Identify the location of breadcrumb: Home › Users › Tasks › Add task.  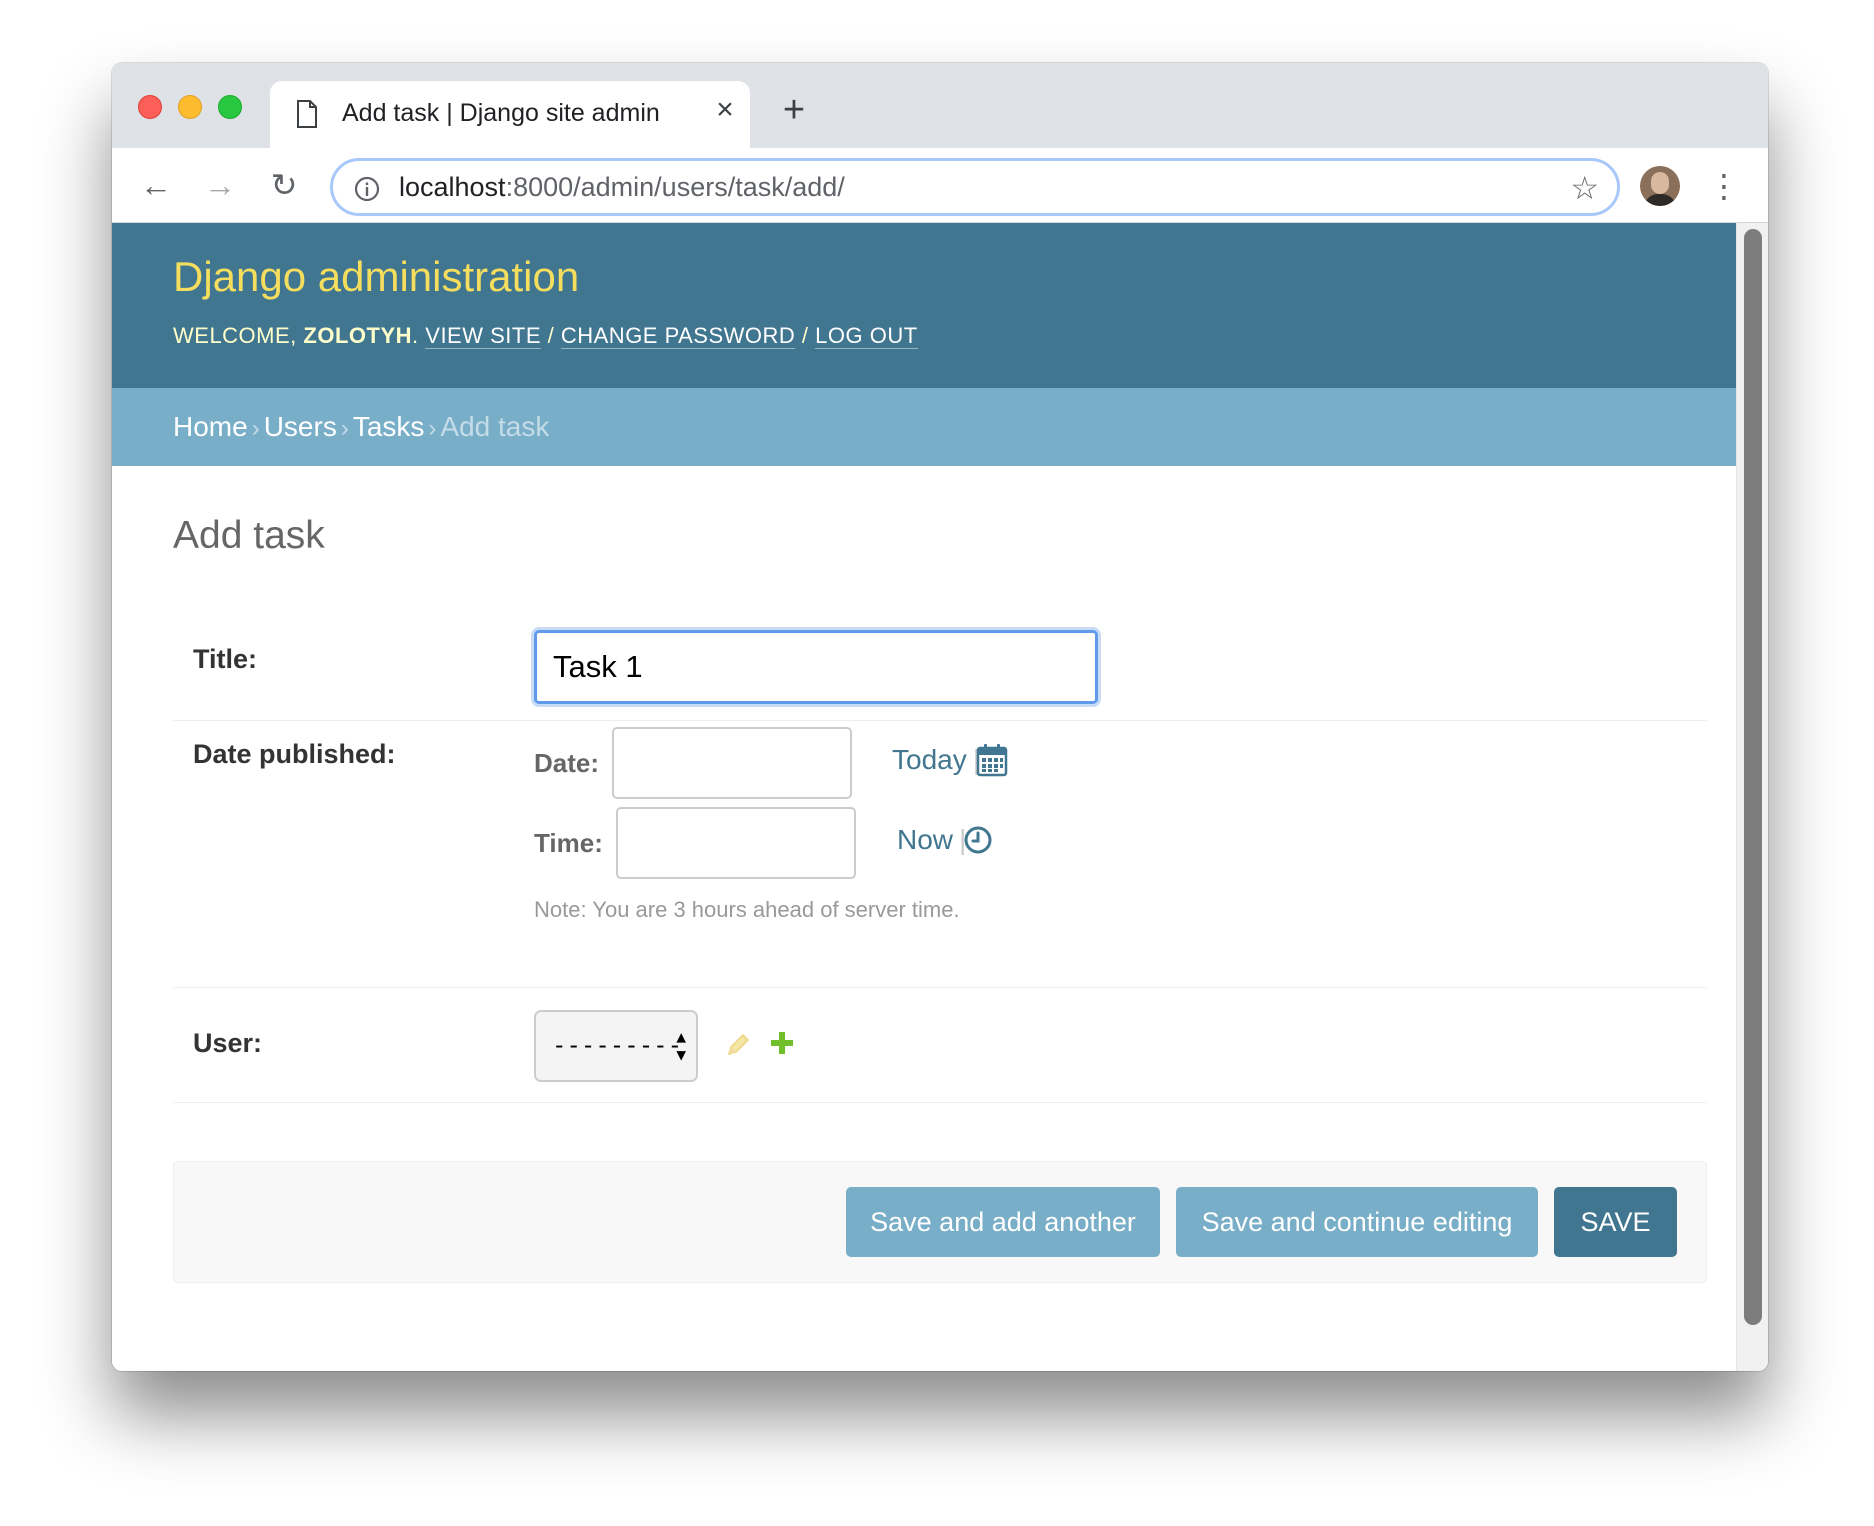
(924, 427).